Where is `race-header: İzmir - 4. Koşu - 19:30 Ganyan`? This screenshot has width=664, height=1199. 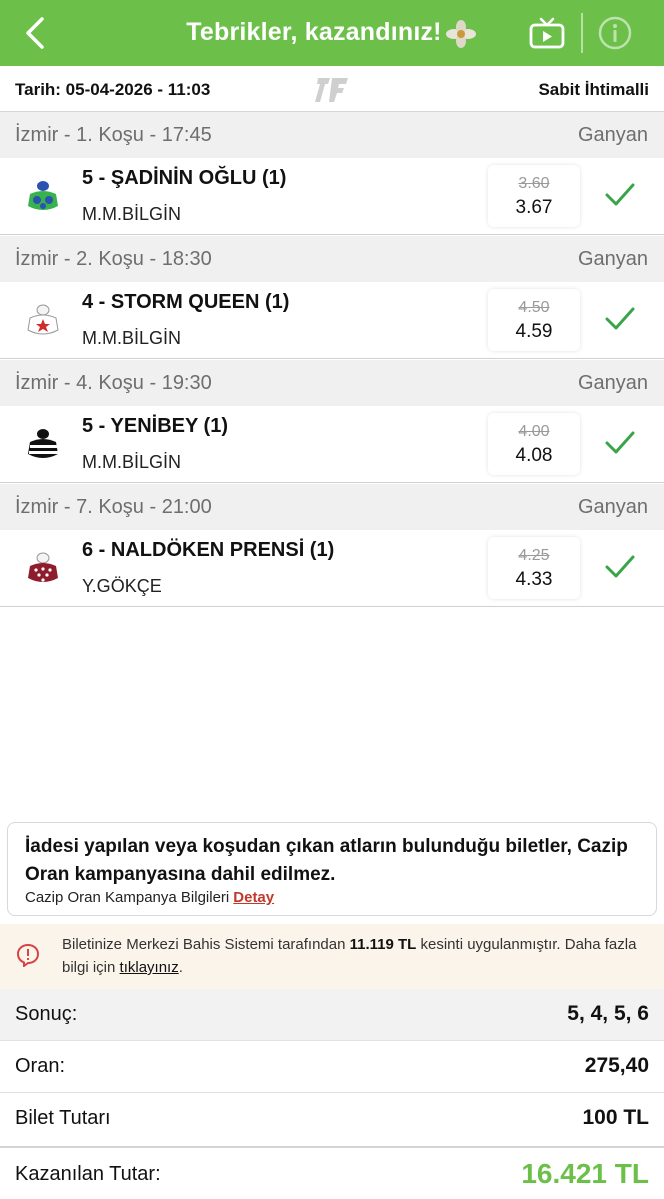 race-header: İzmir - 4. Koşu - 19:30 Ganyan is located at coordinates (332, 383).